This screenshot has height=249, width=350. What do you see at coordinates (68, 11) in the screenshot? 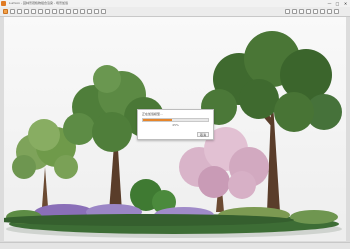
I see `brush-icon` at bounding box center [68, 11].